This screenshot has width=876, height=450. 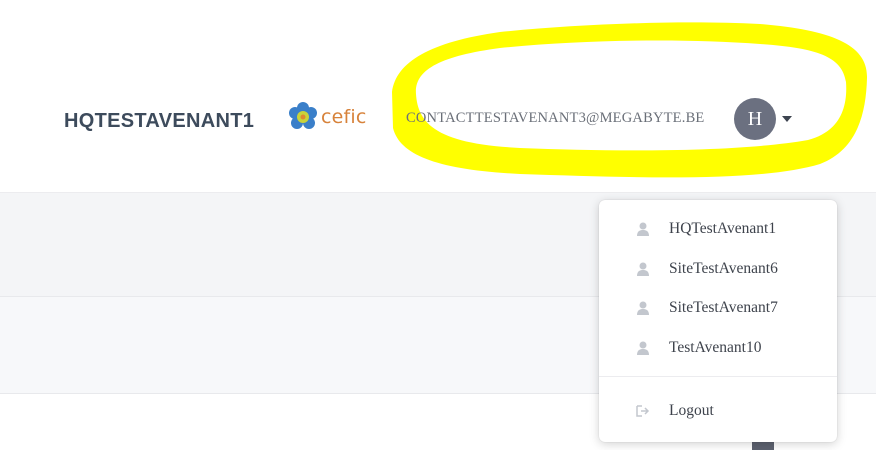 I want to click on logo-text: cefic, so click(x=344, y=117).